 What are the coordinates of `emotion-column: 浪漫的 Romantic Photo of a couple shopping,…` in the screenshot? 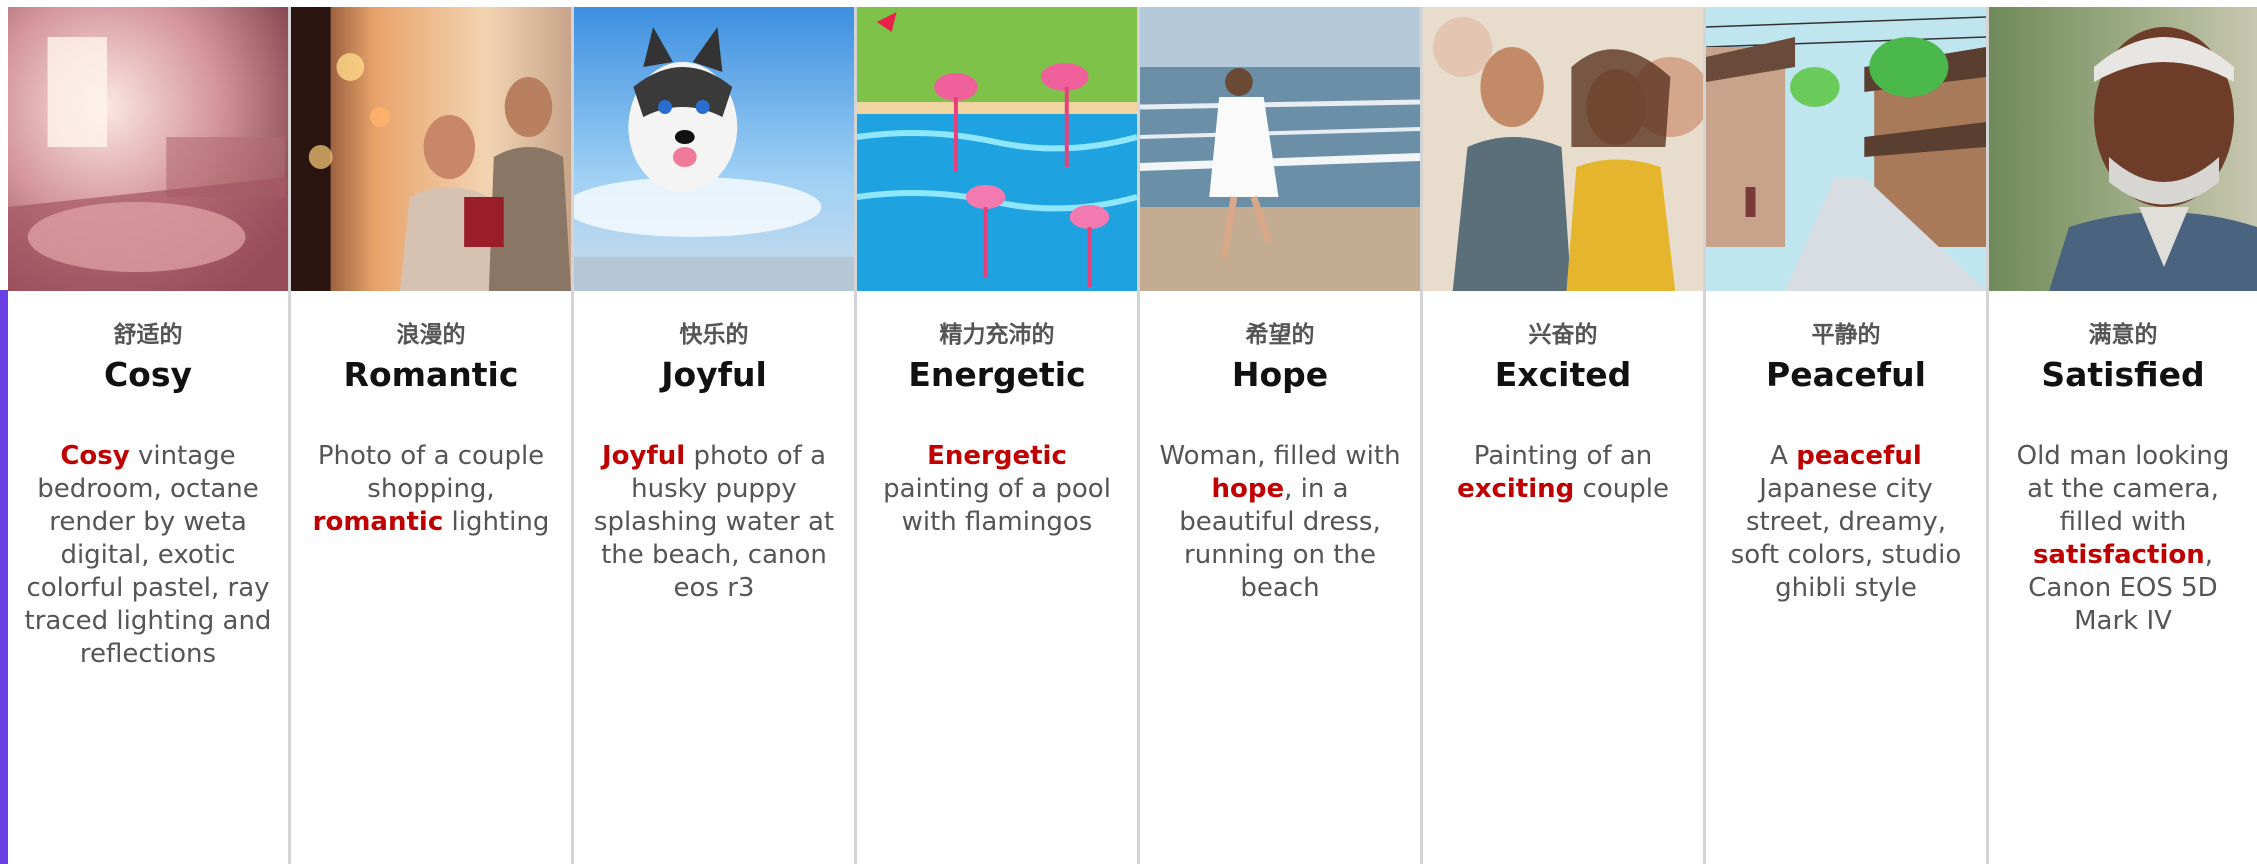 It's located at (432, 435).